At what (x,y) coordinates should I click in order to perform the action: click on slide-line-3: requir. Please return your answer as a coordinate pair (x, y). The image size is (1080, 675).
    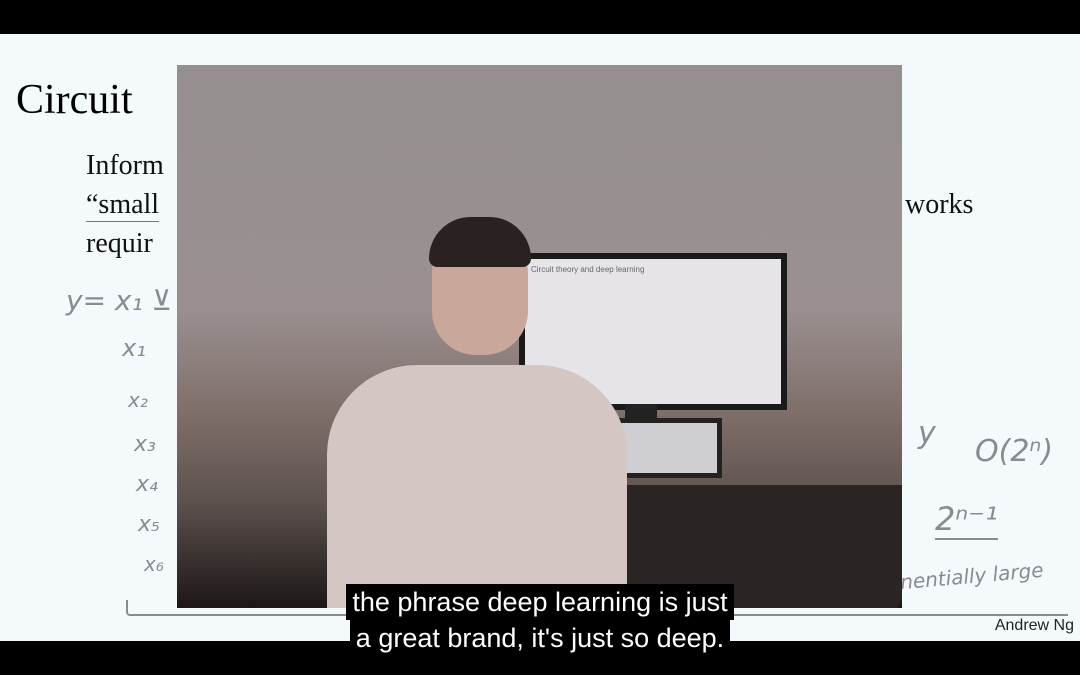
    Looking at the image, I should click on (119, 243).